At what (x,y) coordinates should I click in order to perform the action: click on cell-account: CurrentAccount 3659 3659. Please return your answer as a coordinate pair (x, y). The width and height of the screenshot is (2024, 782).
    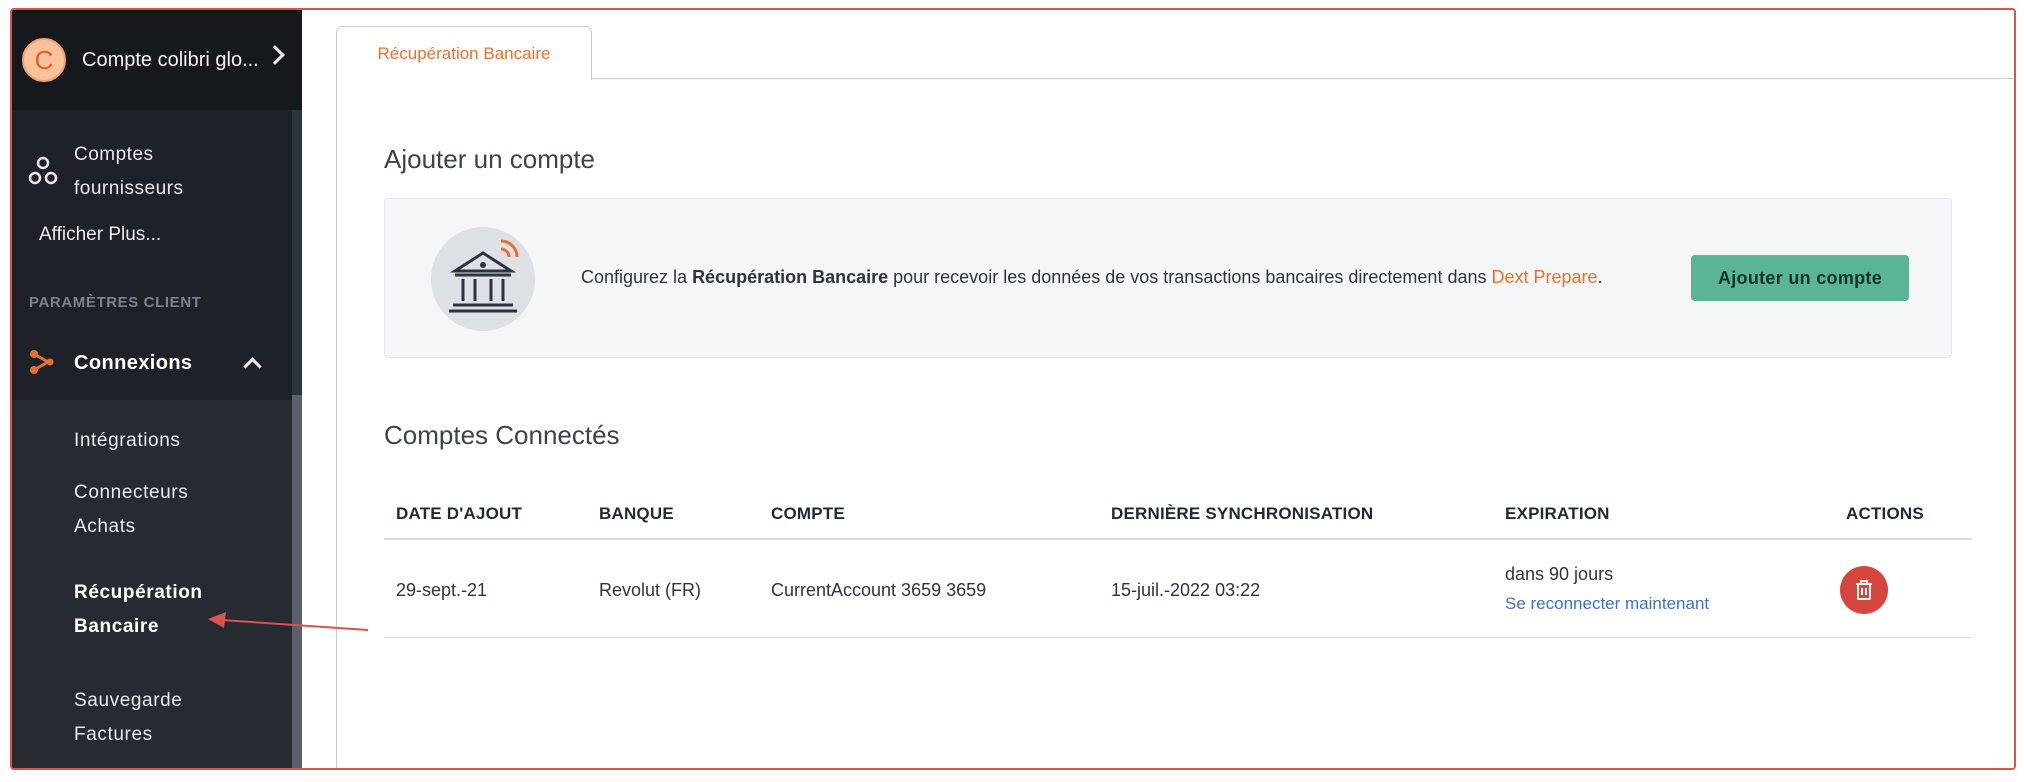
    Looking at the image, I should click on (879, 590).